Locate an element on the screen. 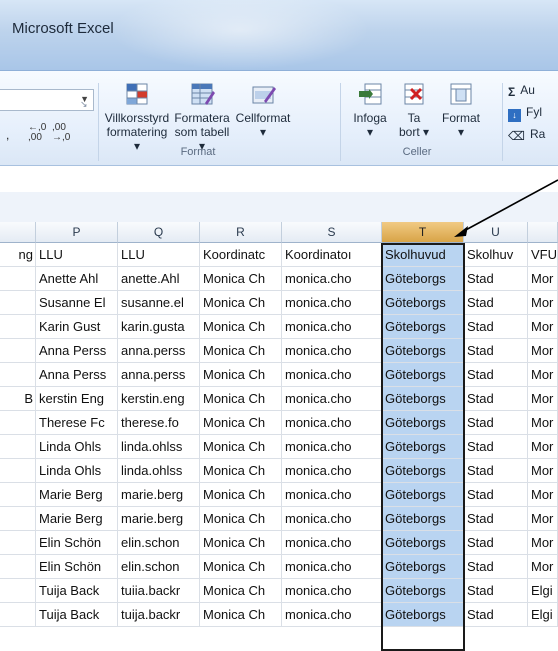 The height and width of the screenshot is (651, 558). format-cells-button: Format ▾ is located at coordinates (461, 110).